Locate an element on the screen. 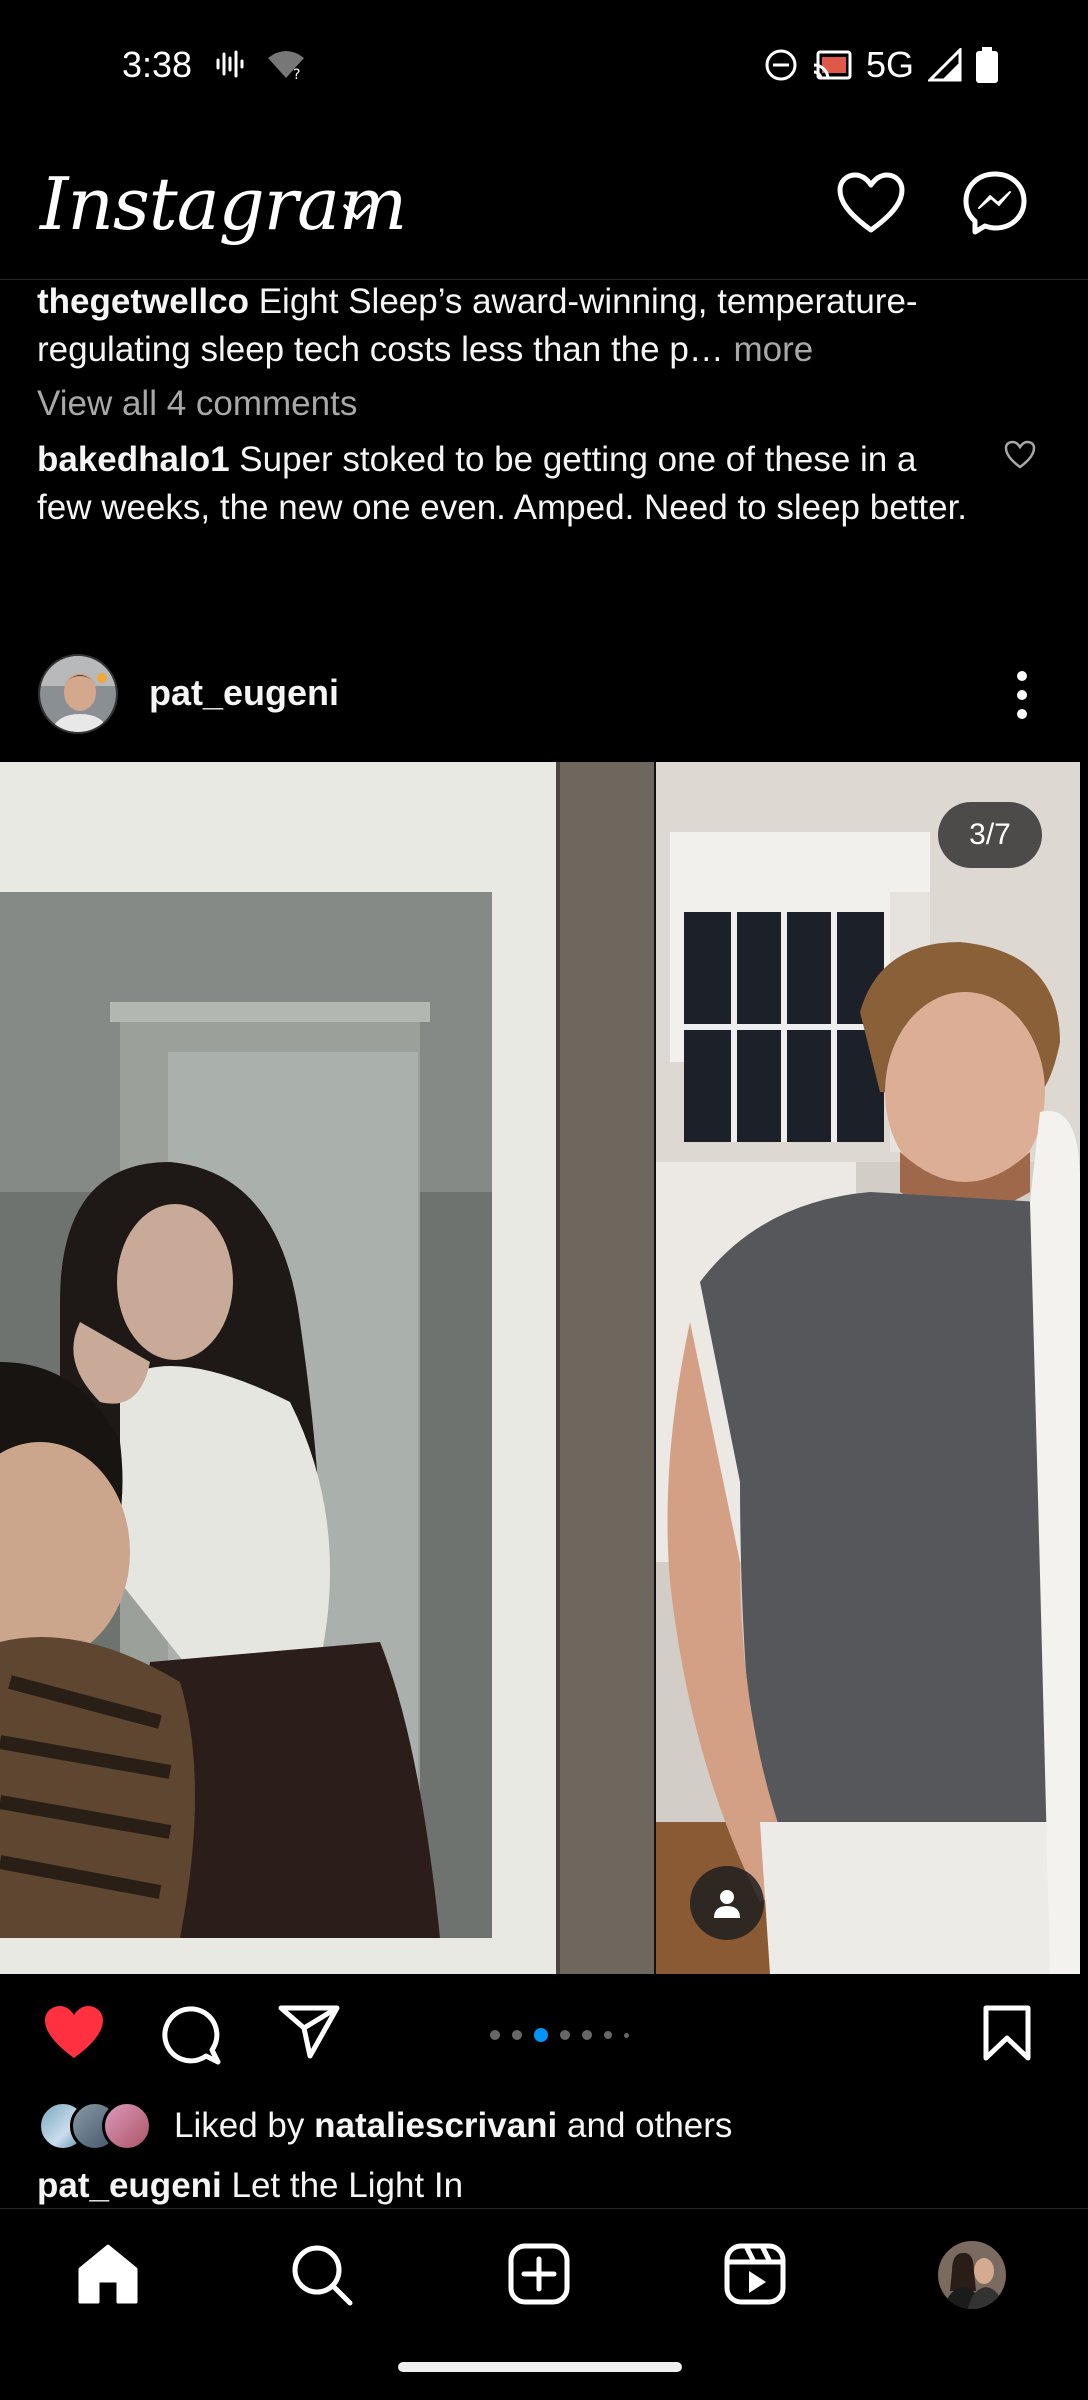 This screenshot has height=2400, width=1088. do-not-disturb-icon is located at coordinates (781, 65).